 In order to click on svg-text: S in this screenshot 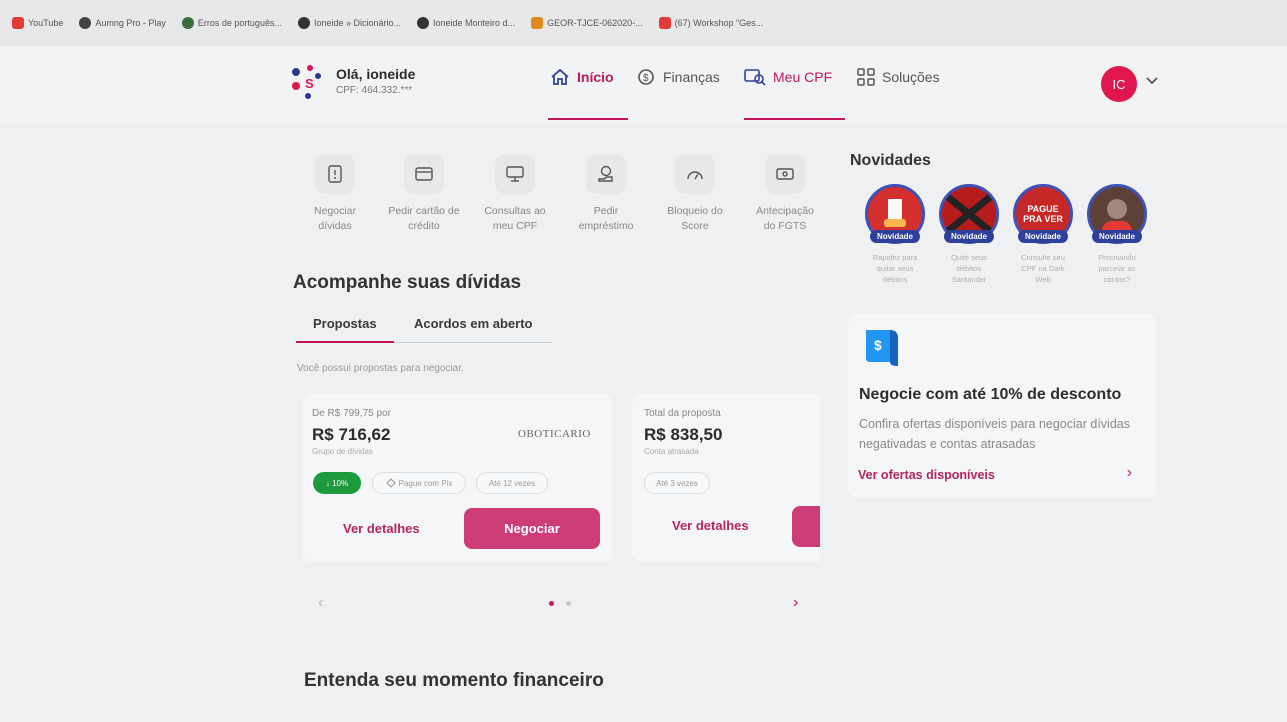, I will do `click(309, 83)`.